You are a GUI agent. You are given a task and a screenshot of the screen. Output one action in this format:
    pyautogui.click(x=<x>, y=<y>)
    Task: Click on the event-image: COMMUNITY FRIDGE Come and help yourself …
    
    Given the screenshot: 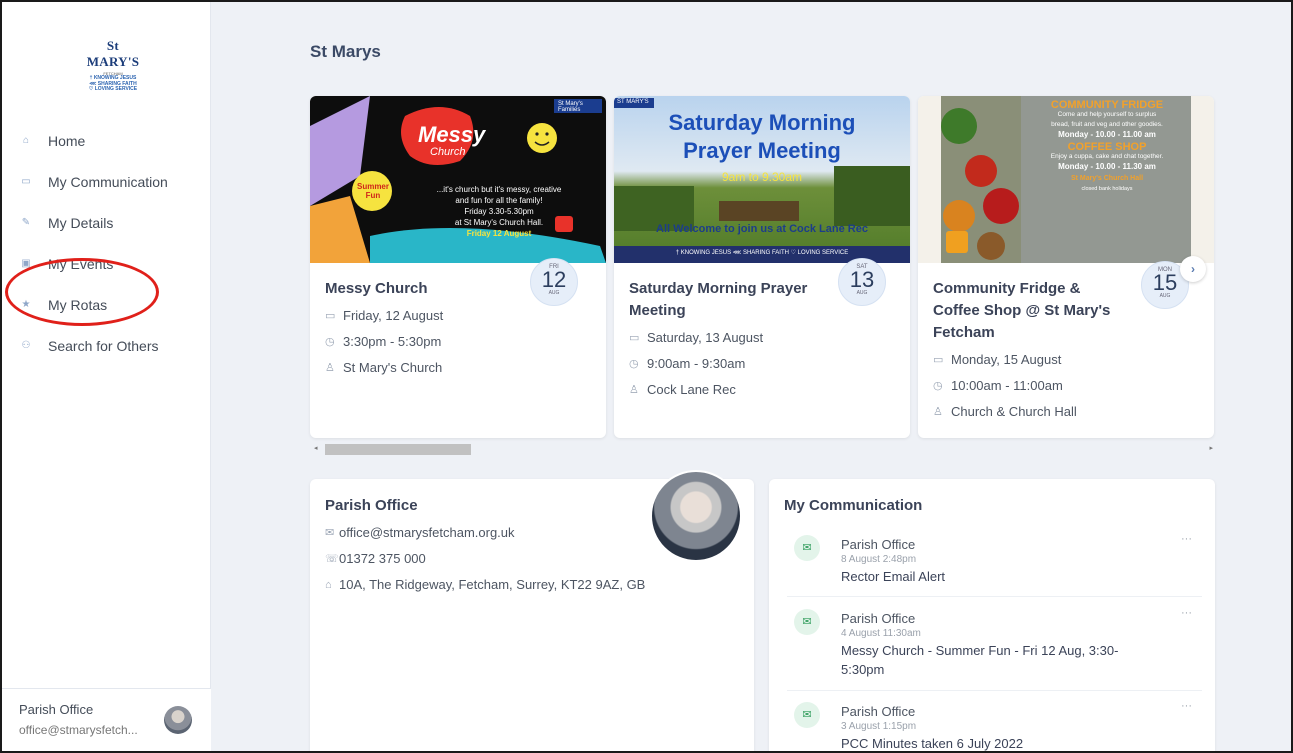 What is the action you would take?
    pyautogui.click(x=1066, y=179)
    